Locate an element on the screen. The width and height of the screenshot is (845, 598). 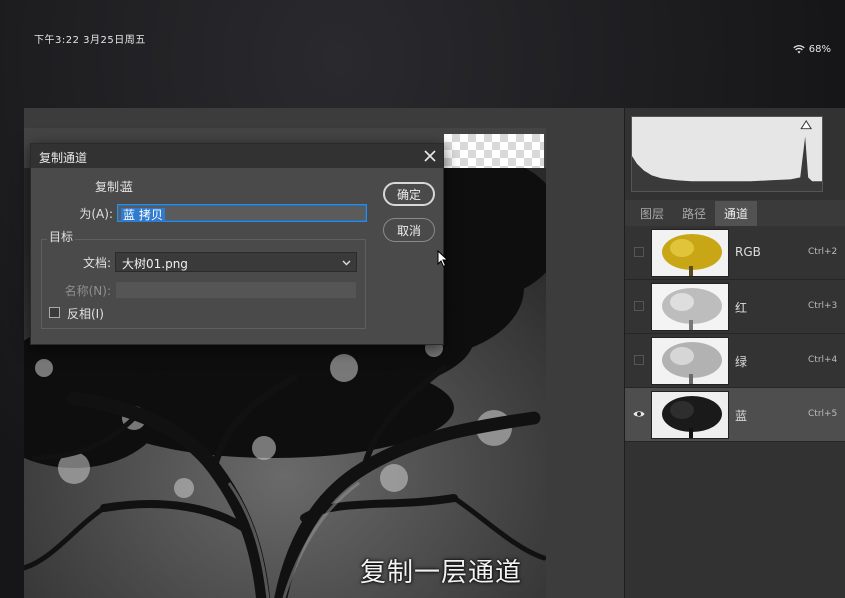
status-right: 68% is located at coordinates (812, 49).